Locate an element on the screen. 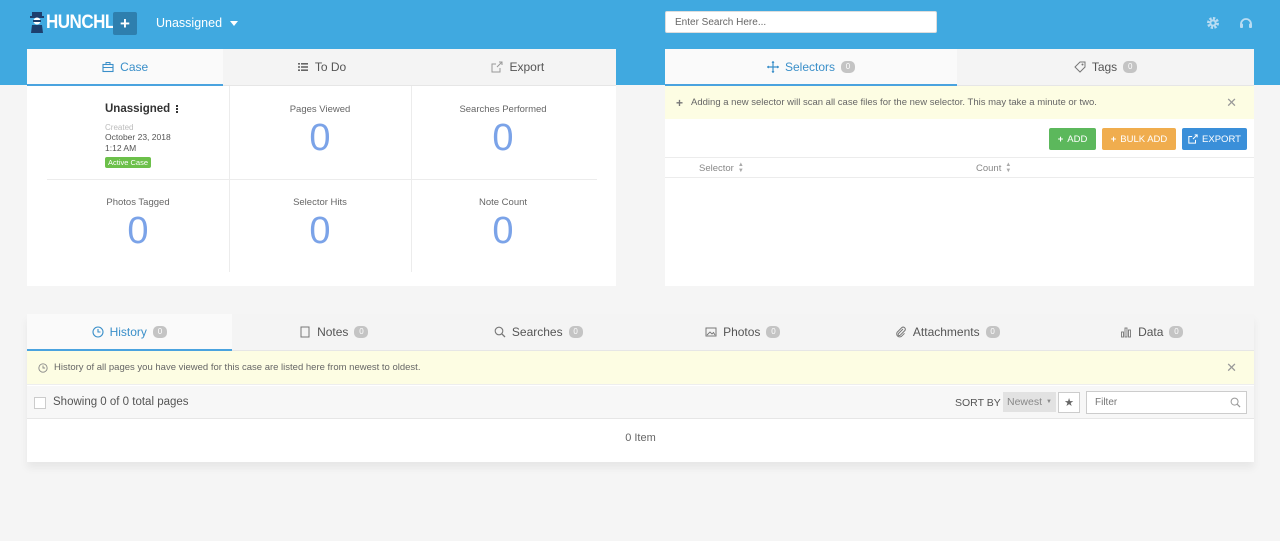 This screenshot has height=541, width=1280. hunchly-logo: HUNCHLY is located at coordinates (77, 22).